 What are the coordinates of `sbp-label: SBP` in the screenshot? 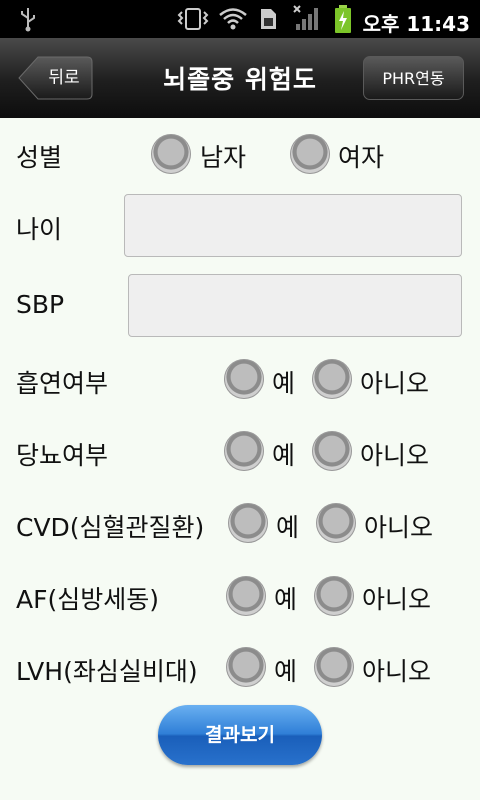 It's located at (40, 304).